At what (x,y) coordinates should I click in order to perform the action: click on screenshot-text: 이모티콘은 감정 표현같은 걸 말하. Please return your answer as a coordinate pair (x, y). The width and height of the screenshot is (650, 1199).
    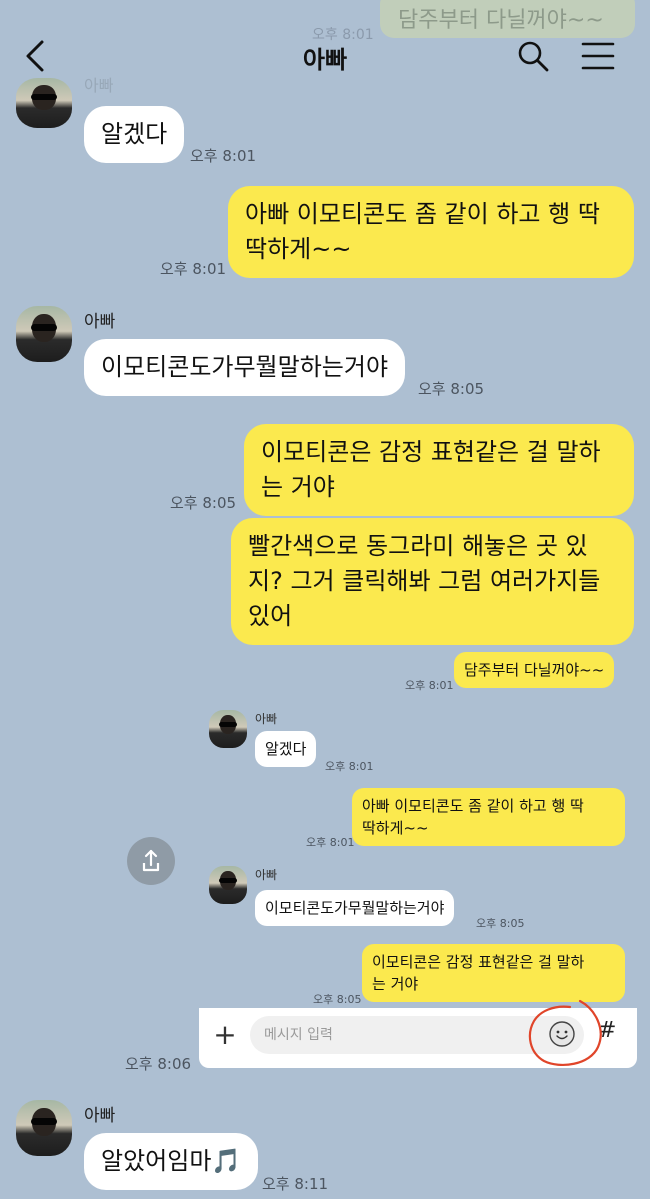
    Looking at the image, I should click on (478, 962).